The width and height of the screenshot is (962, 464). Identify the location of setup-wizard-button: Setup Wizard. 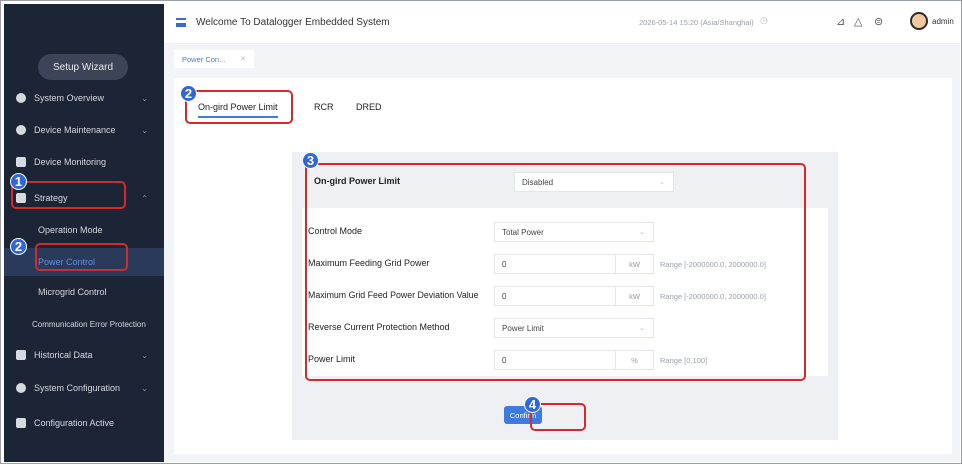
(83, 67).